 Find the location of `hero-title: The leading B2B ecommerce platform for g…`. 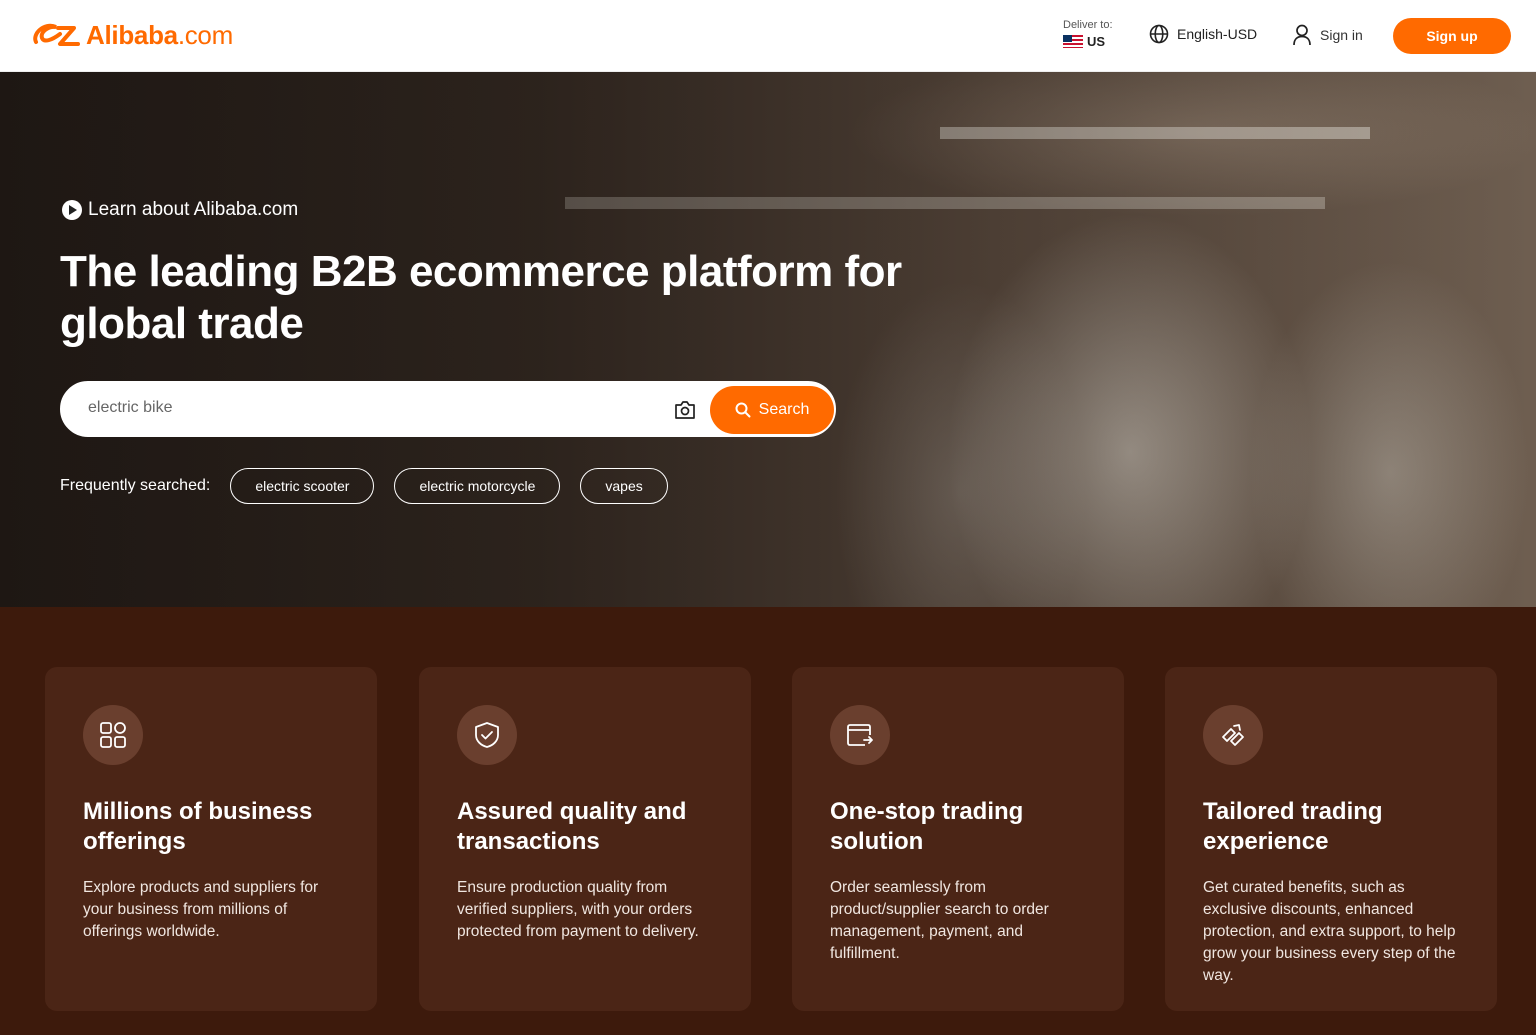

hero-title: The leading B2B ecommerce platform for g… is located at coordinates (481, 297).